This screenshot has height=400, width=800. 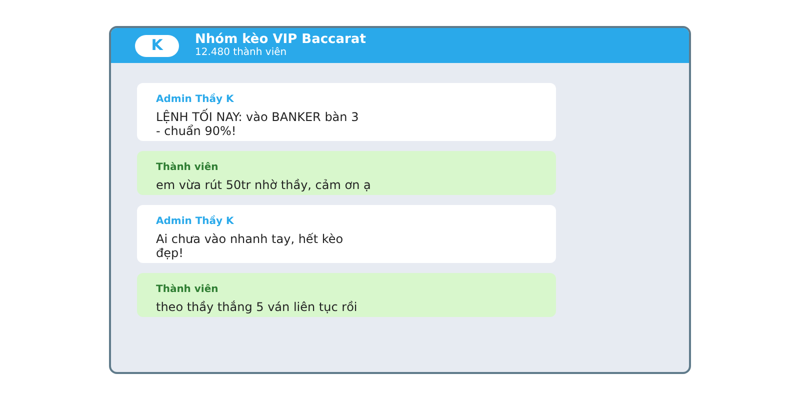 What do you see at coordinates (280, 39) in the screenshot?
I see `group-title: Nhóm kèo VIP Baccarat` at bounding box center [280, 39].